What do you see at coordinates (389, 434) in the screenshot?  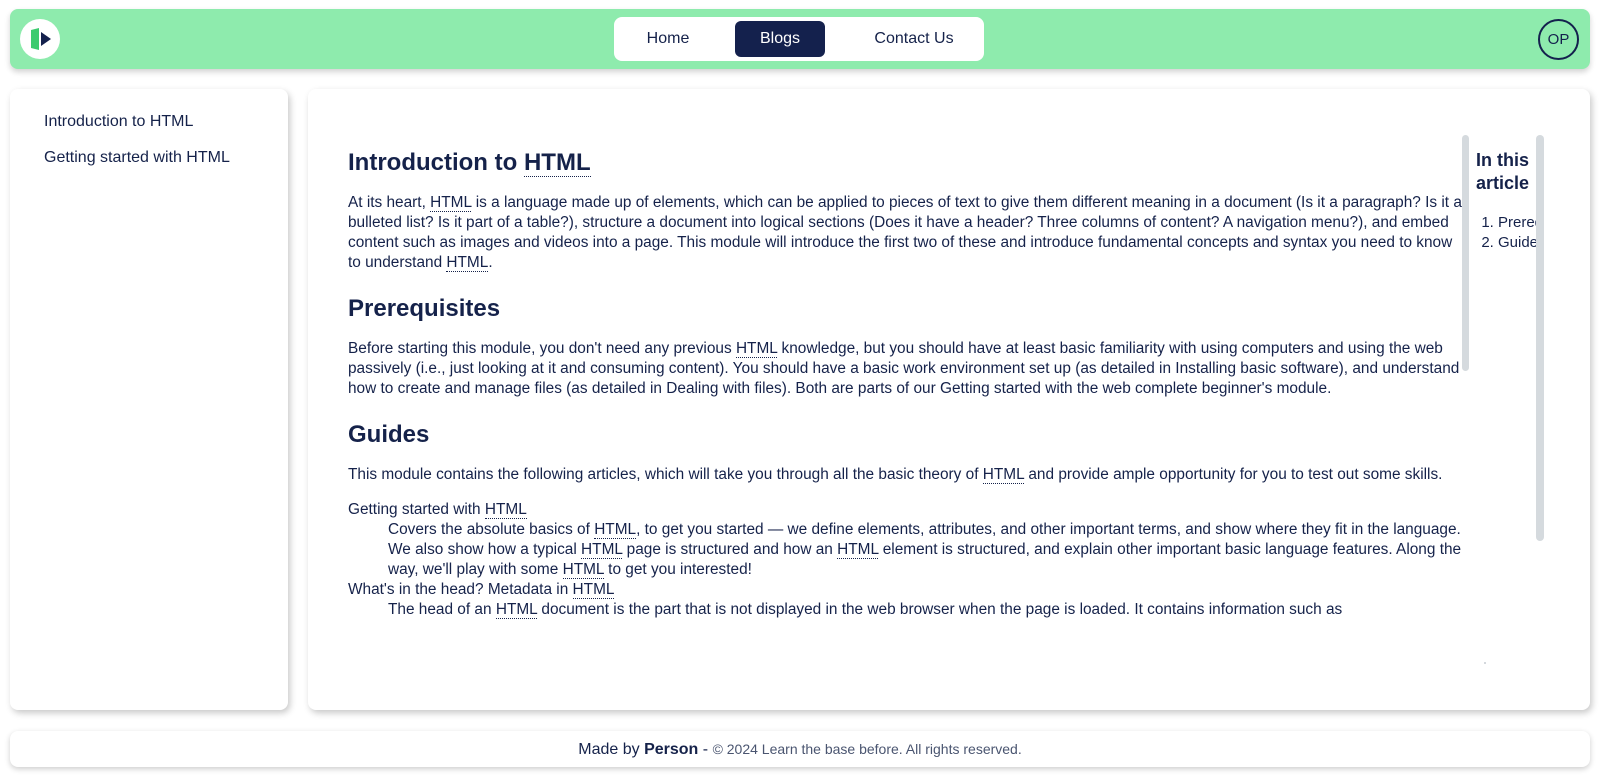 I see `guides-heading: Guides` at bounding box center [389, 434].